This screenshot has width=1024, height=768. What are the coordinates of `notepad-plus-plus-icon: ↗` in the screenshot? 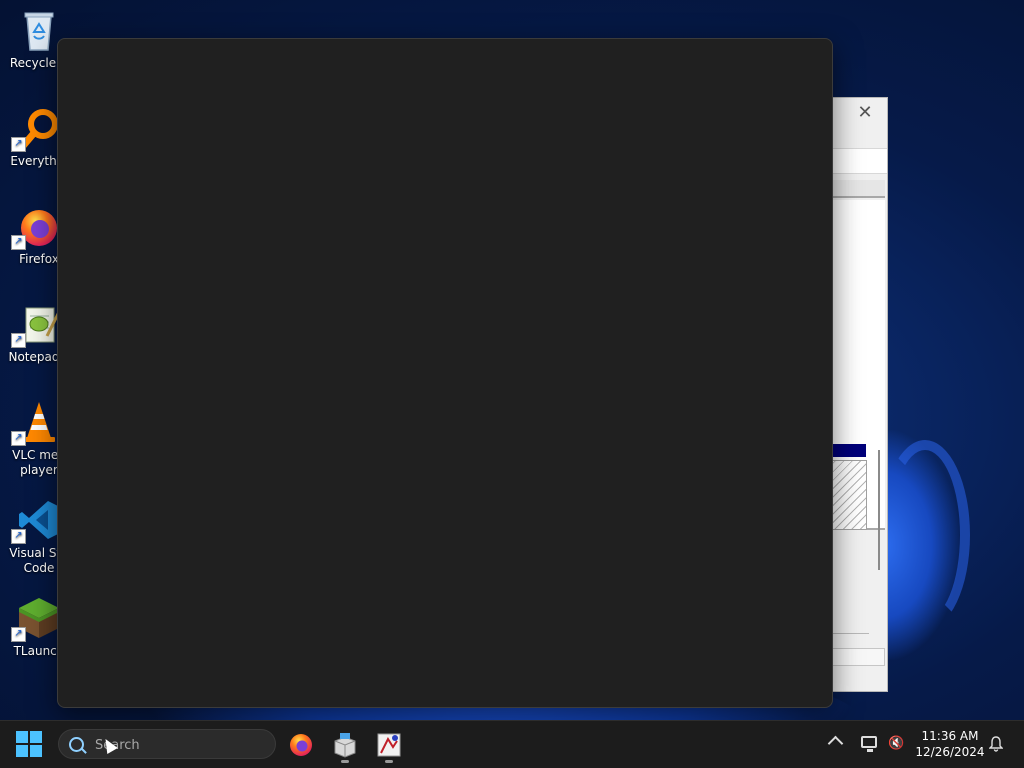 It's located at (36, 325).